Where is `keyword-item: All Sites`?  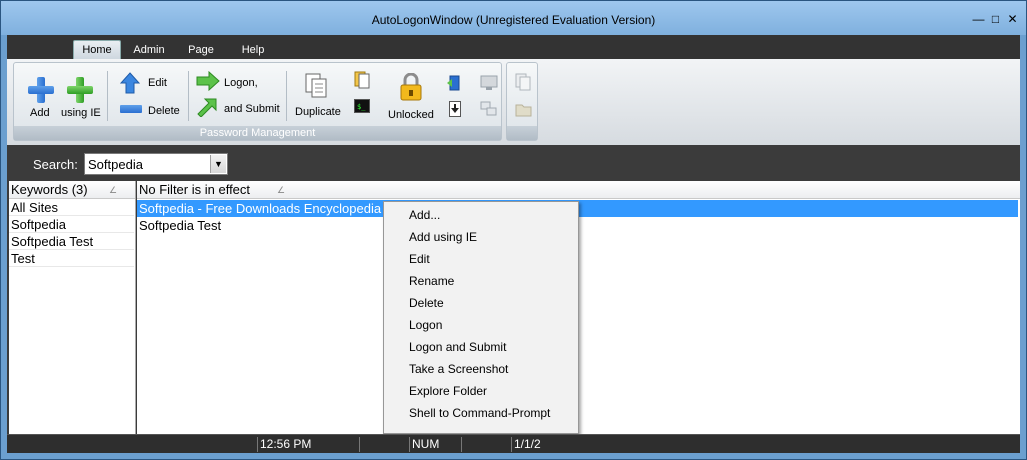
keyword-item: All Sites is located at coordinates (71, 207).